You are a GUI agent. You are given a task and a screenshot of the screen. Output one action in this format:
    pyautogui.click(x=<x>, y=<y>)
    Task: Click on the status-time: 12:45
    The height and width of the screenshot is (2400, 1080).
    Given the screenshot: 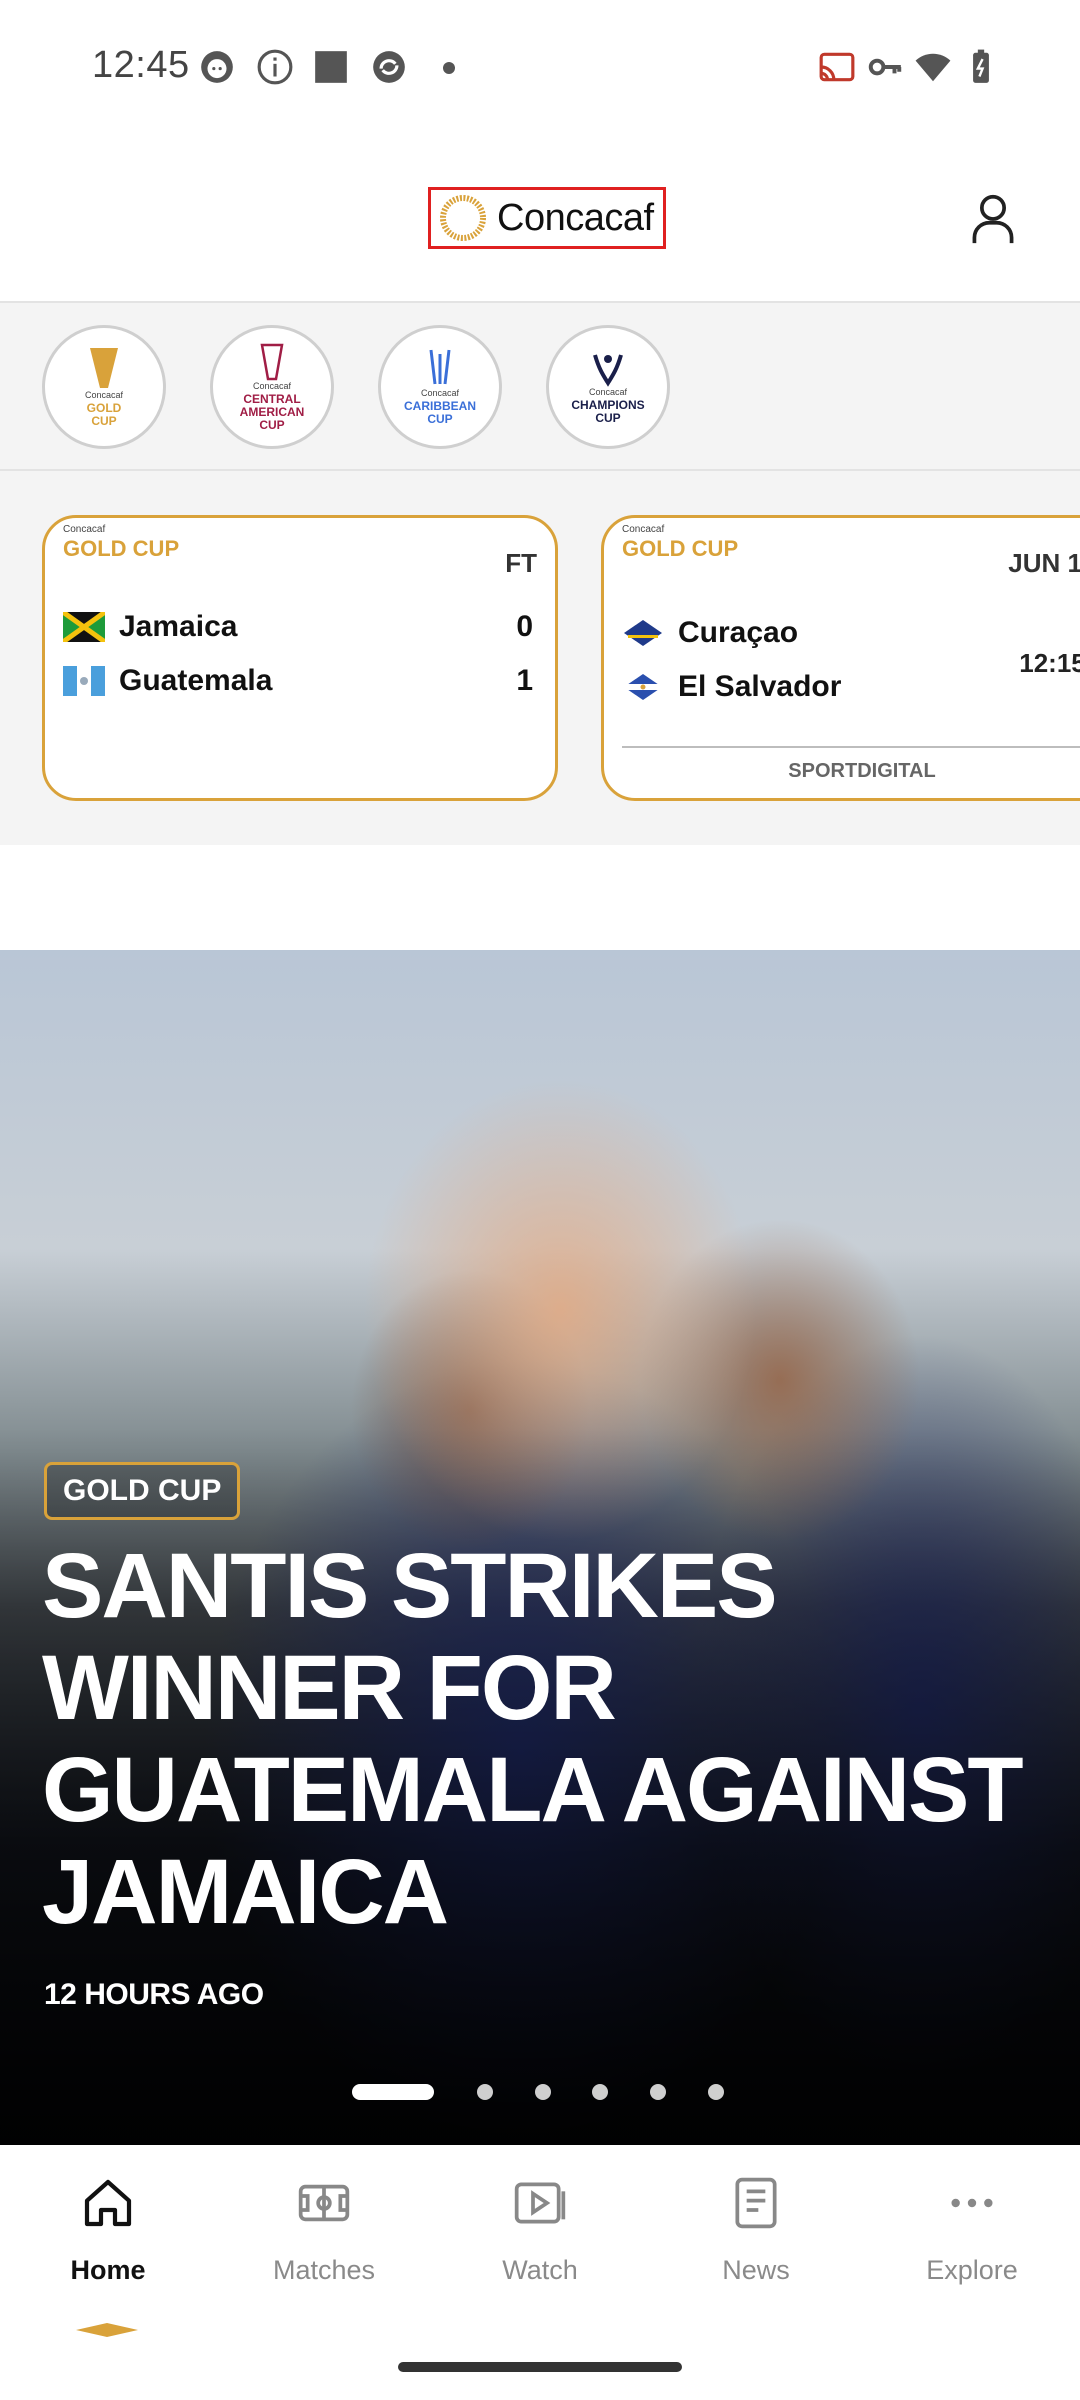 What is the action you would take?
    pyautogui.click(x=141, y=65)
    